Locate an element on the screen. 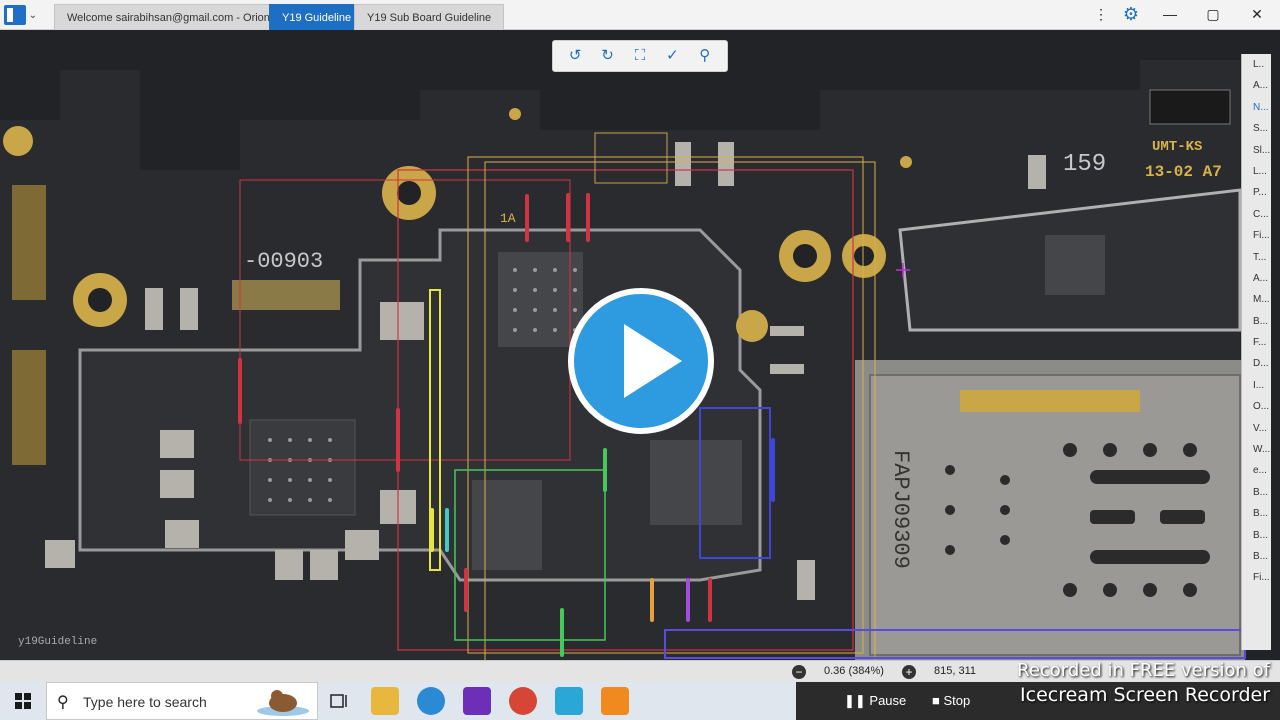  windows-logo-icon is located at coordinates (23, 701).